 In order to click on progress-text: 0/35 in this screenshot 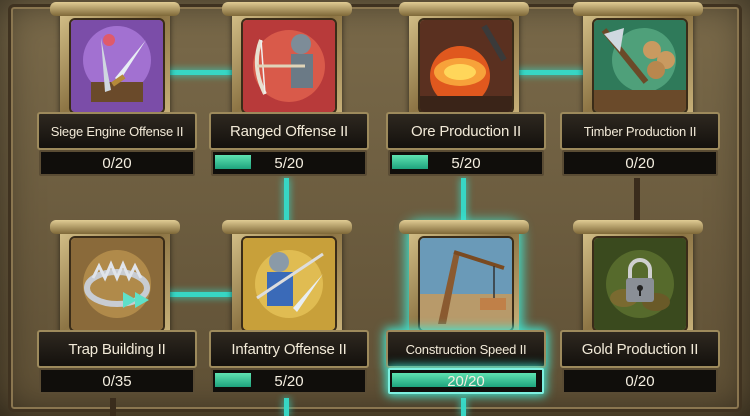, I will do `click(117, 381)`.